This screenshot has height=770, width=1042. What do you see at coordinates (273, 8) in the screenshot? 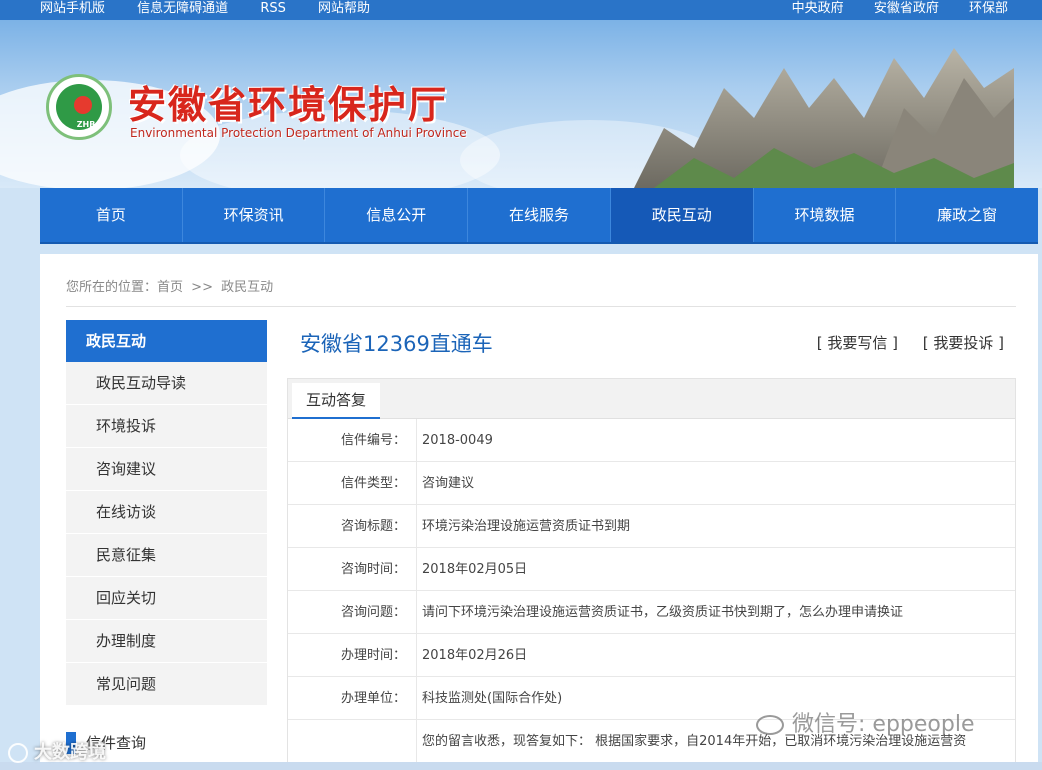
I see `link-rss: RSS` at bounding box center [273, 8].